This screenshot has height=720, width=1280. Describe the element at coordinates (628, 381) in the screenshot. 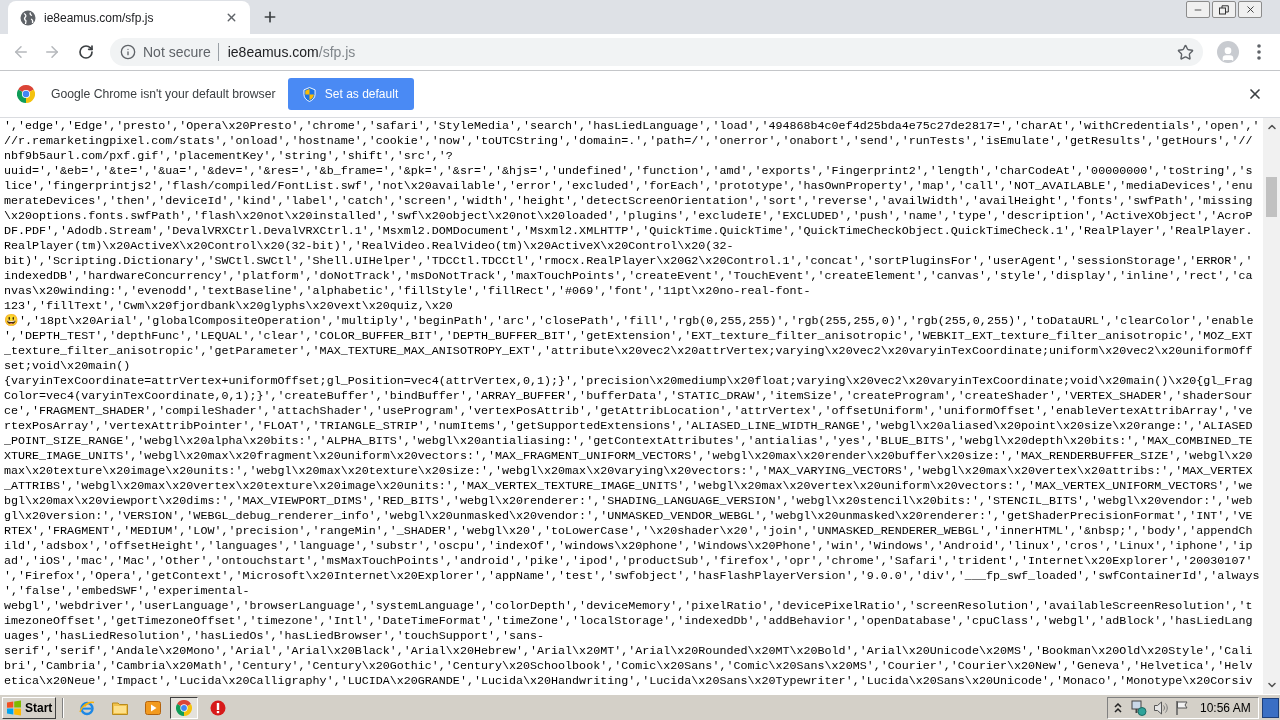

I see `code-line: {varyinTexCoordinate=attrVertex+uniformOffset;gl_Position=vec4(attrVertex,0,1);}','precision\x20mediump\x20float;varying\x20vec2\x20varyinTexCoordinate;void\x20main()\x20{gl_Frag` at that location.